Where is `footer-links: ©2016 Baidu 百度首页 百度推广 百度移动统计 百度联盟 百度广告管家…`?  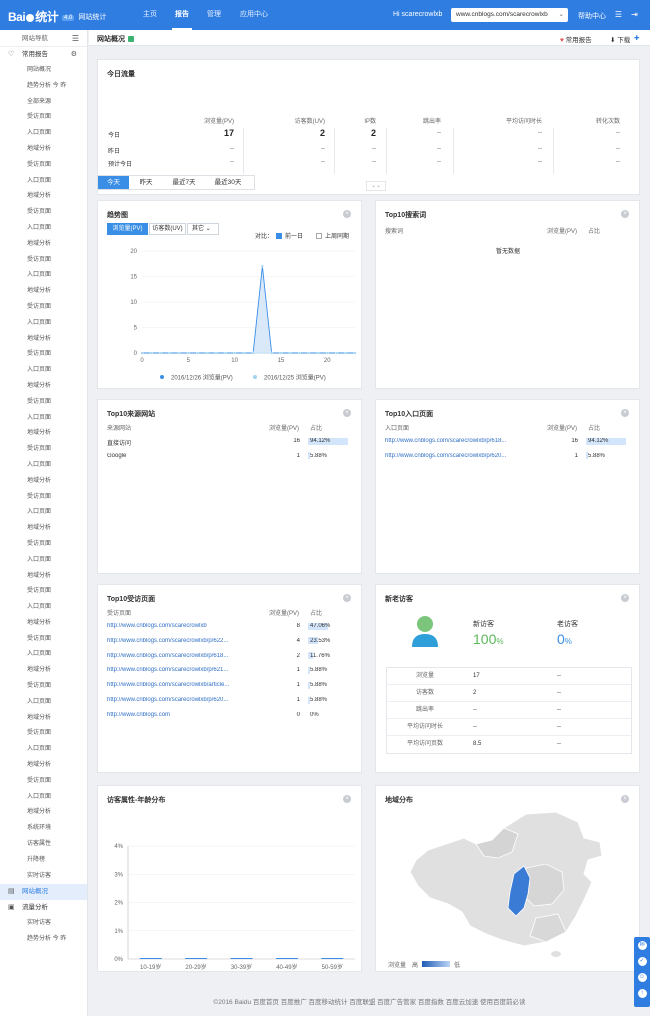 footer-links: ©2016 Baidu 百度首页 百度推广 百度移动统计 百度联盟 百度广告管家… is located at coordinates (369, 1001).